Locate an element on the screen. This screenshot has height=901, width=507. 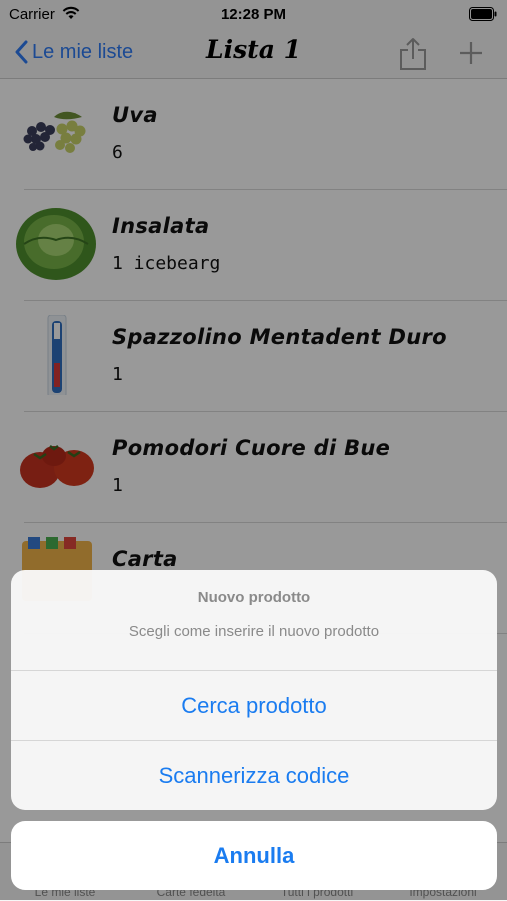
scan-code-button: Scannerizza codice is located at coordinates (254, 775).